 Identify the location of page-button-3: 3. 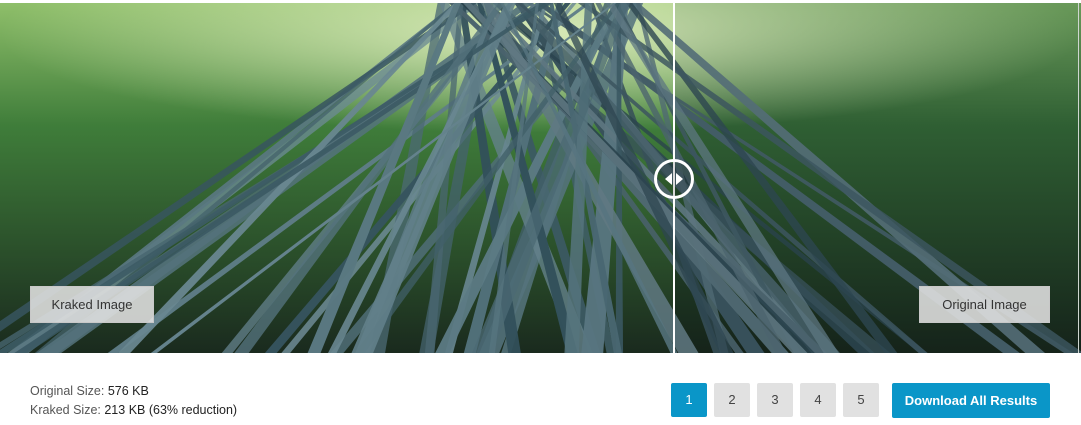
(775, 400).